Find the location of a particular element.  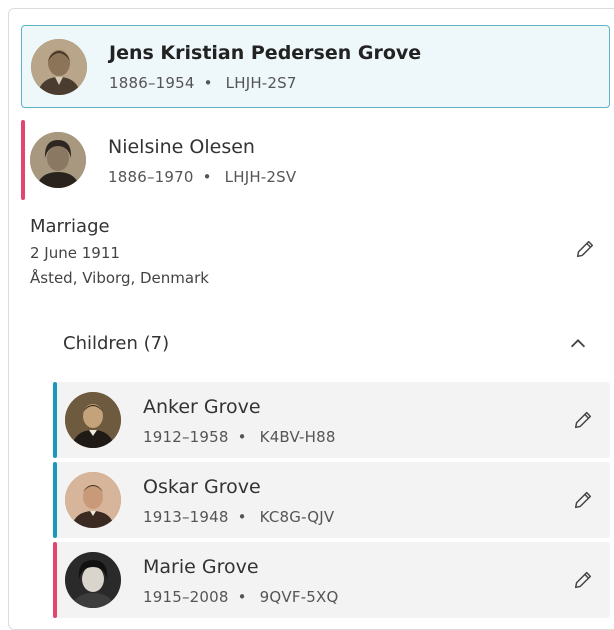

person-lifespan: 1886–1970 is located at coordinates (151, 176).